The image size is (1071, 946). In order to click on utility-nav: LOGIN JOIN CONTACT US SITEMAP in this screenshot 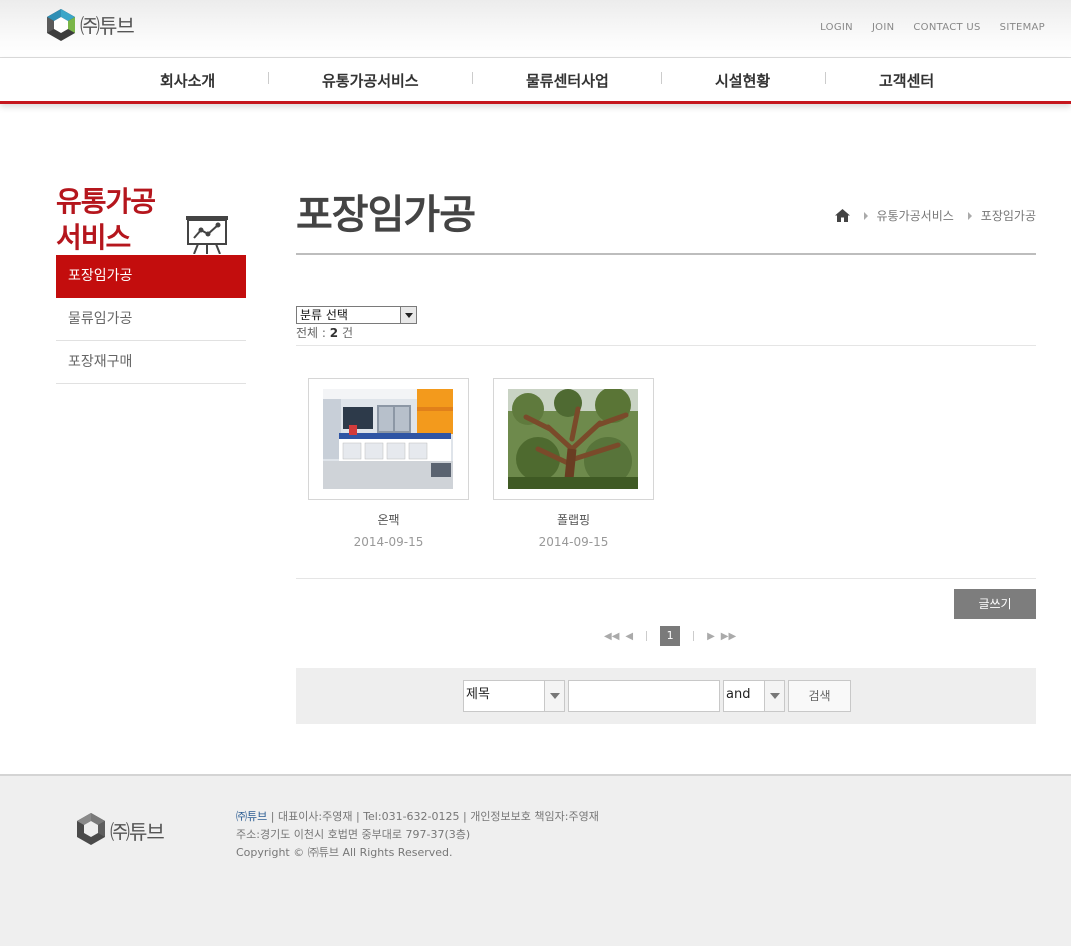, I will do `click(932, 27)`.